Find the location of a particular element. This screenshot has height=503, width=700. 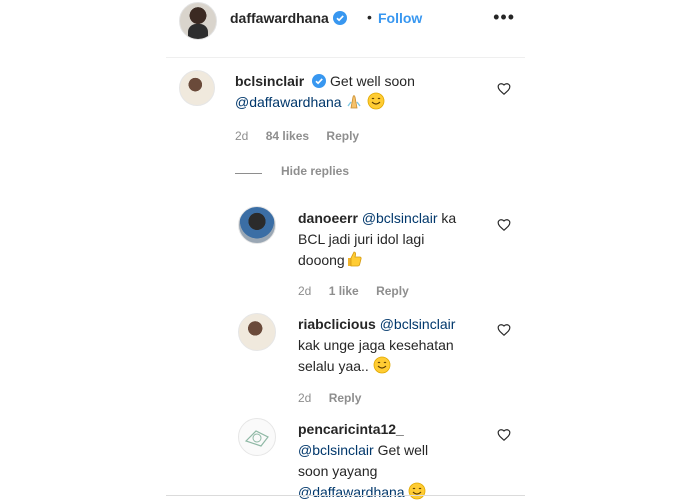

reply-body-line2: selalu yaa.. is located at coordinates (333, 366).